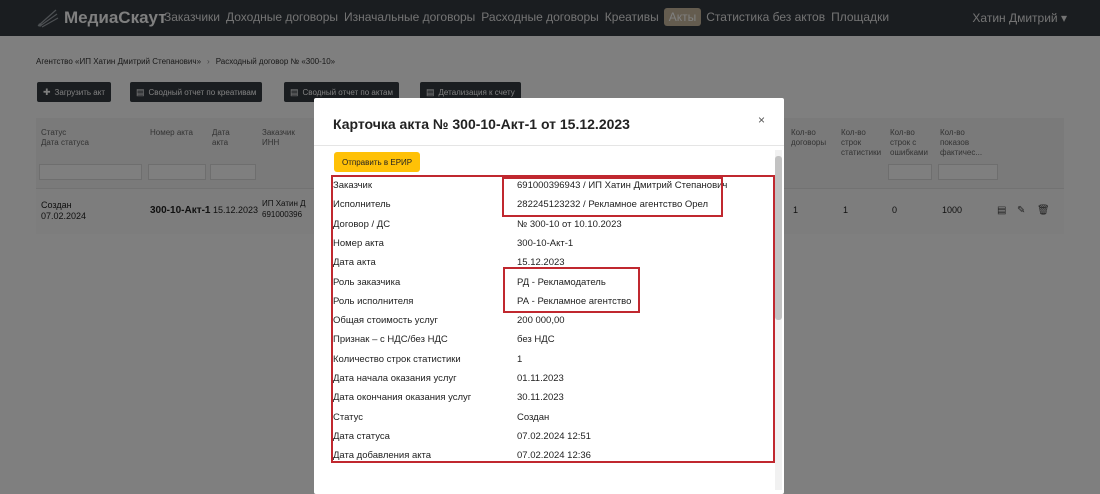 This screenshot has height=494, width=1100. I want to click on highlight-roles-box, so click(571, 290).